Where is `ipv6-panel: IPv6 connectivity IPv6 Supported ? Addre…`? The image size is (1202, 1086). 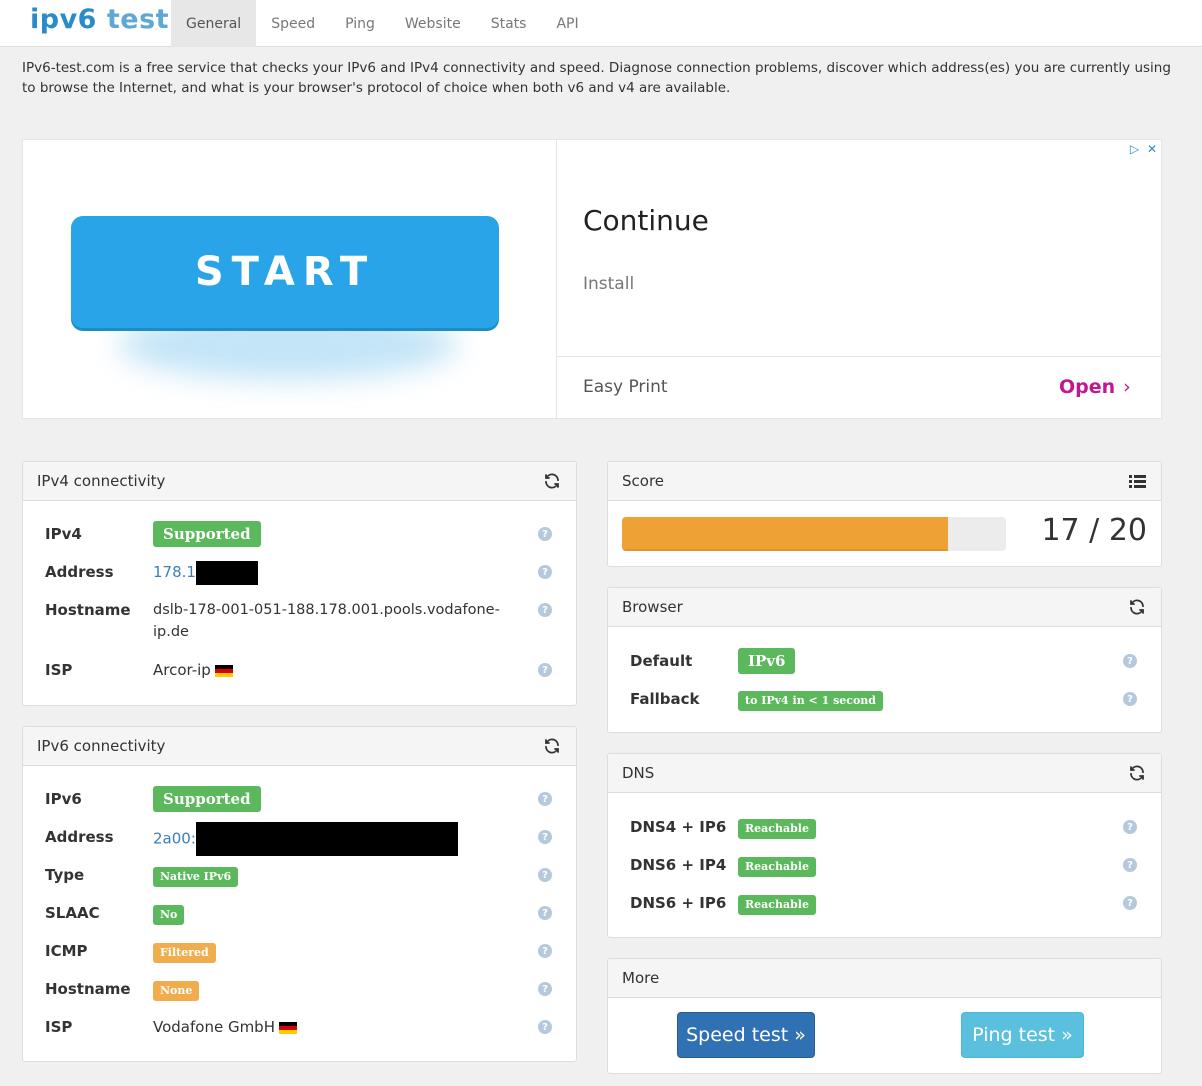 ipv6-panel: IPv6 connectivity IPv6 Supported ? Addre… is located at coordinates (299, 894).